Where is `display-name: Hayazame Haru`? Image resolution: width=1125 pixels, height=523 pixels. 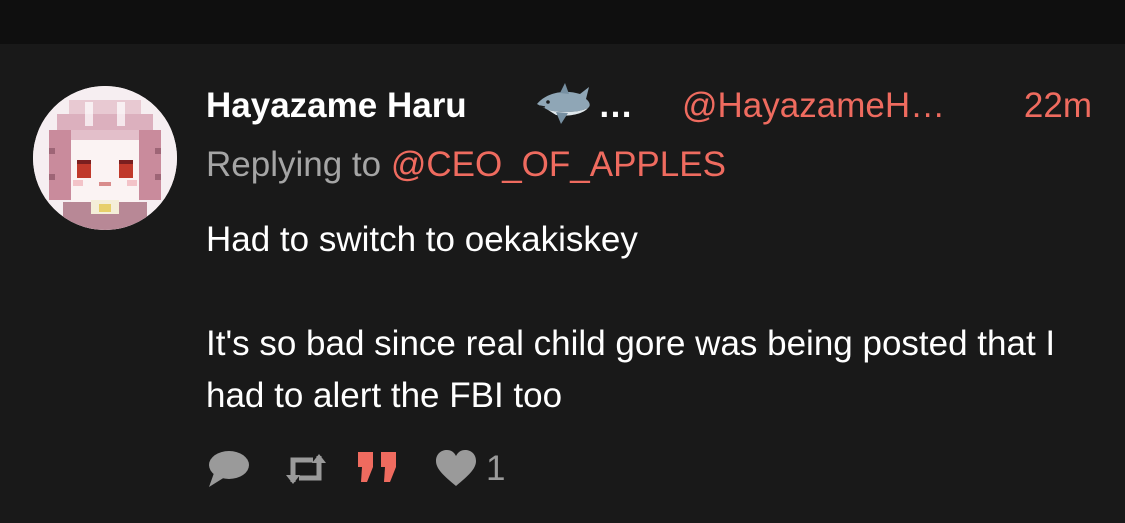
display-name: Hayazame Haru is located at coordinates (336, 106).